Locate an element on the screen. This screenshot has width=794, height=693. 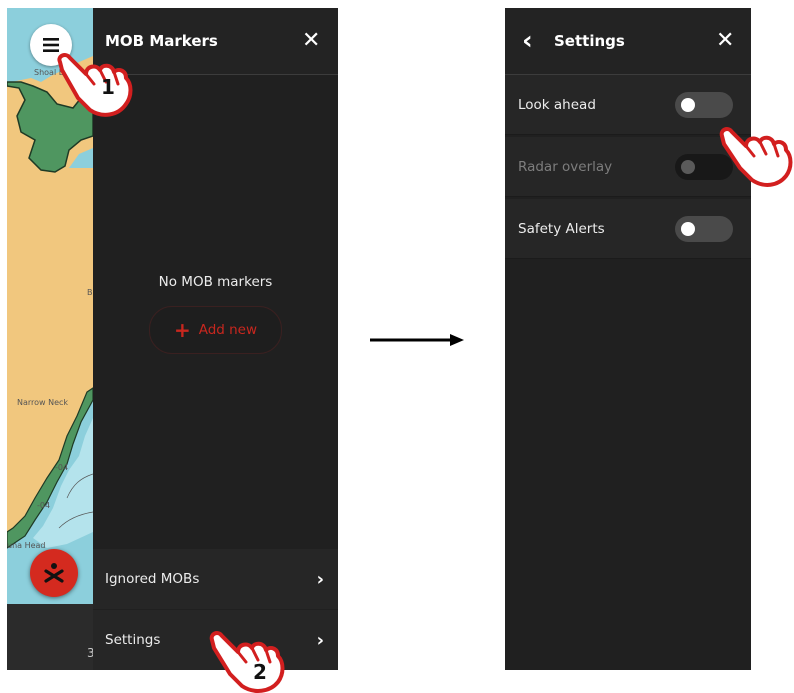
map-bottom-bar: 3 is located at coordinates (50, 637).